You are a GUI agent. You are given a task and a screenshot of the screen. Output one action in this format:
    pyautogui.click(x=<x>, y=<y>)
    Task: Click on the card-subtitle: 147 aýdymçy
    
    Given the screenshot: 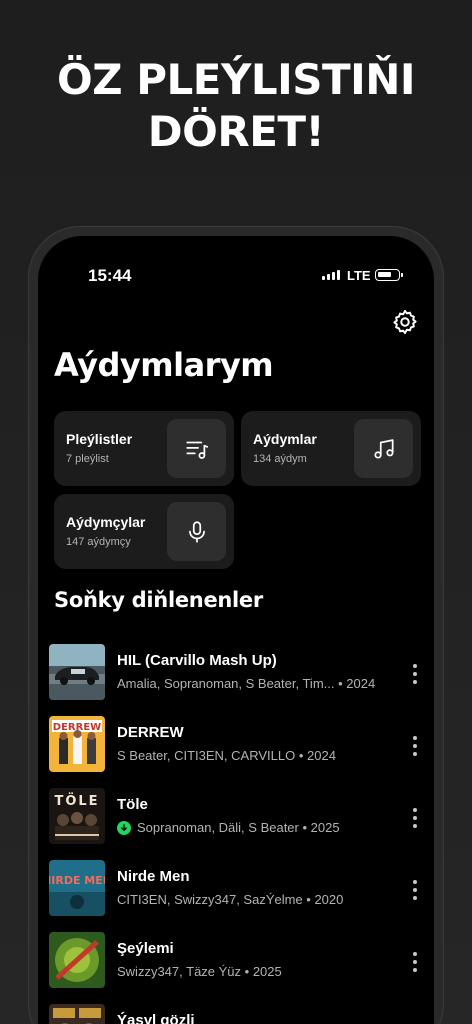 What is the action you would take?
    pyautogui.click(x=98, y=542)
    